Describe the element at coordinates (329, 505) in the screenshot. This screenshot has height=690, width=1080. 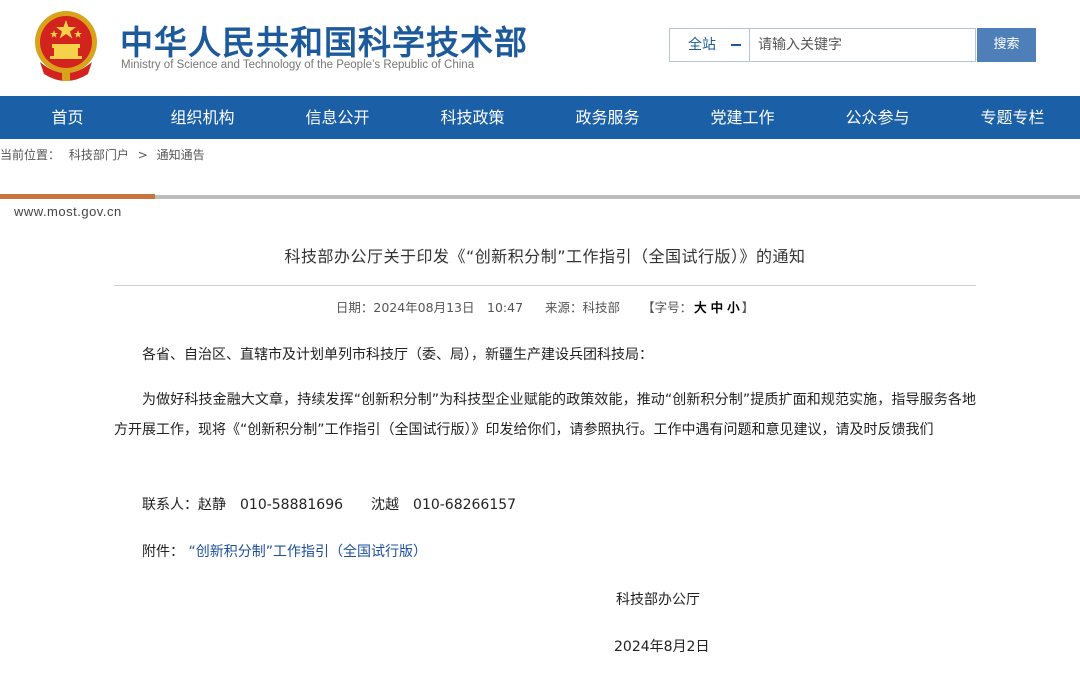
I see `article-contact: 联系人：赵静 010-58881696 沈越 010-68266157` at that location.